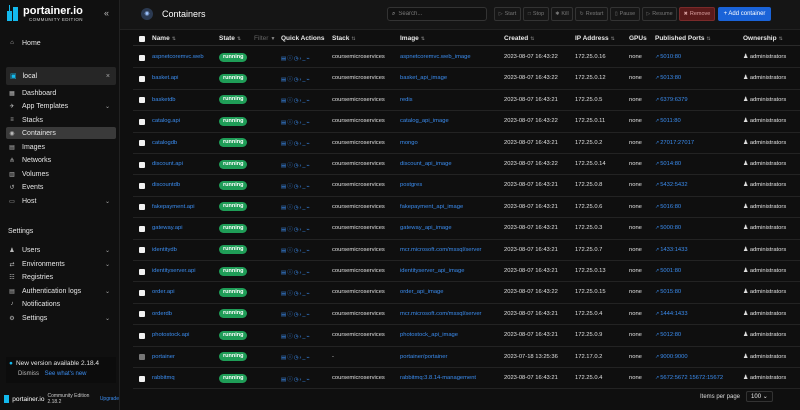 The width and height of the screenshot is (800, 410). What do you see at coordinates (164, 100) in the screenshot?
I see `container-name-link: basketdb` at bounding box center [164, 100].